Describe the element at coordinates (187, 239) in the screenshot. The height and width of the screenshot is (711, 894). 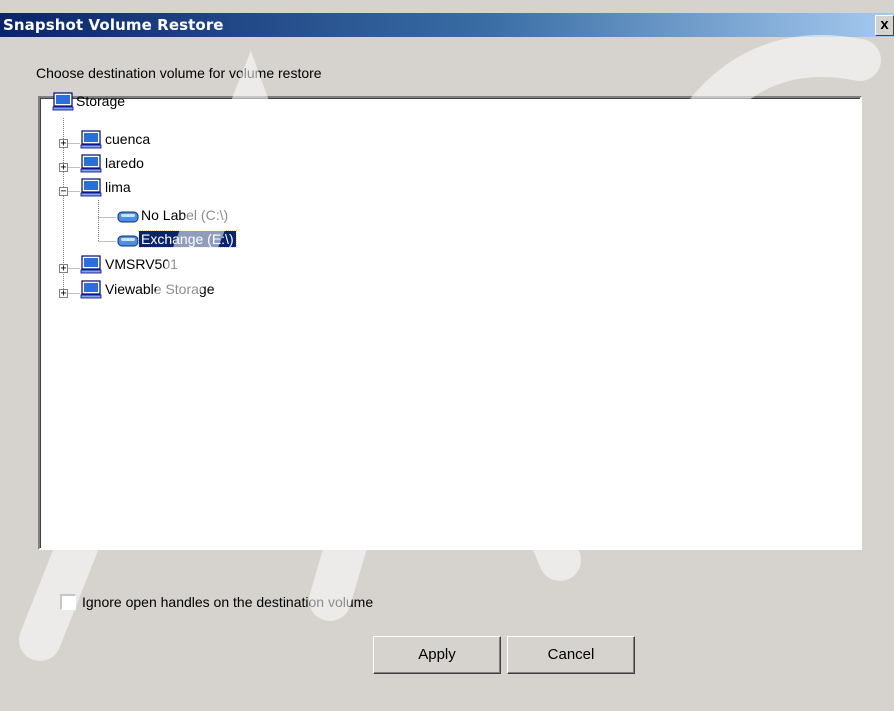
I see `tree-node-label-selected: Exchange (E:\)` at that location.